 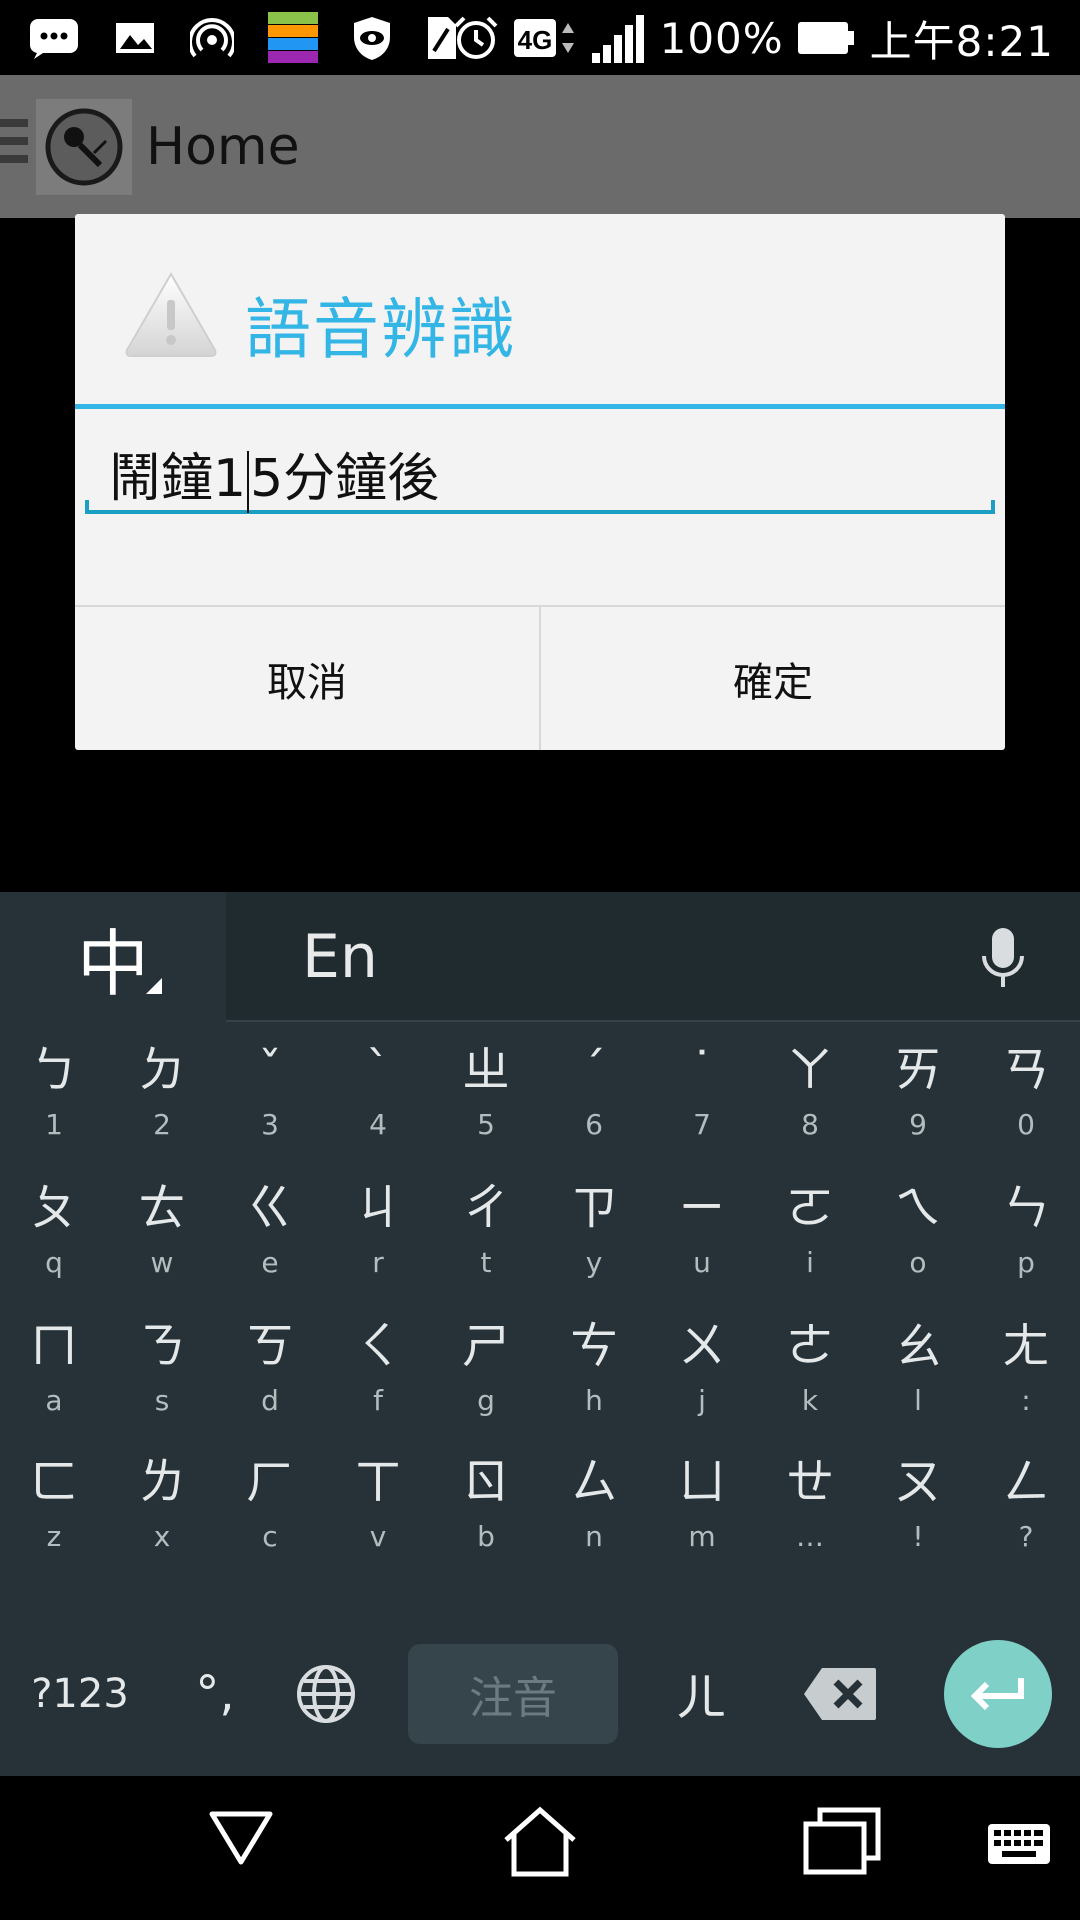 I want to click on keyboard-key: ㄗy, so click(x=594, y=1228).